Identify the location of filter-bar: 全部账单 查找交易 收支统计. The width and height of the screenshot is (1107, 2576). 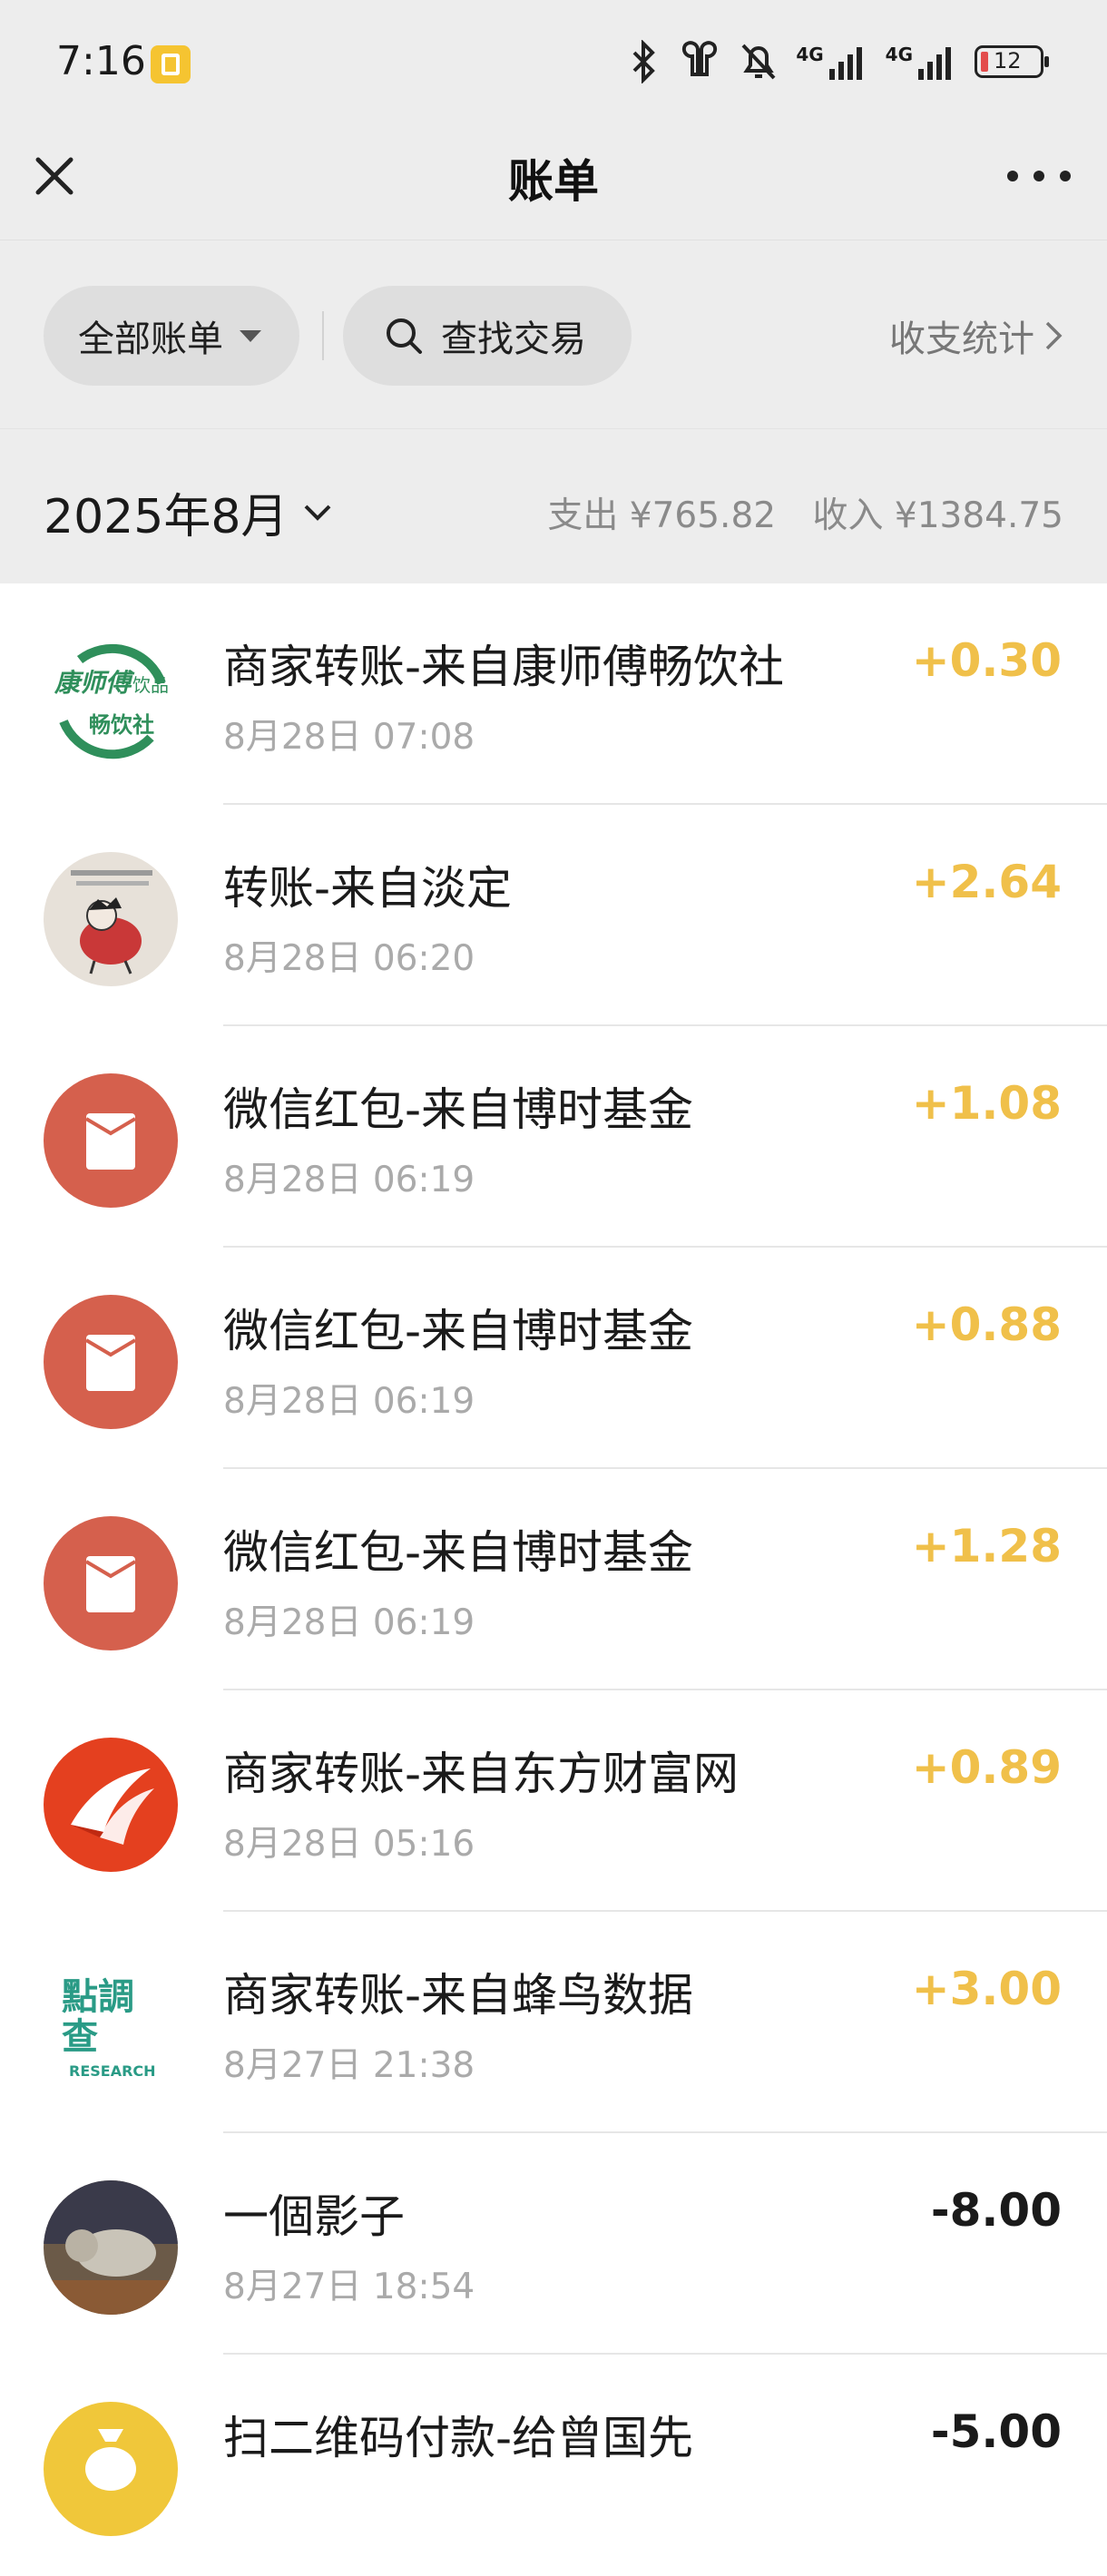
(553, 334).